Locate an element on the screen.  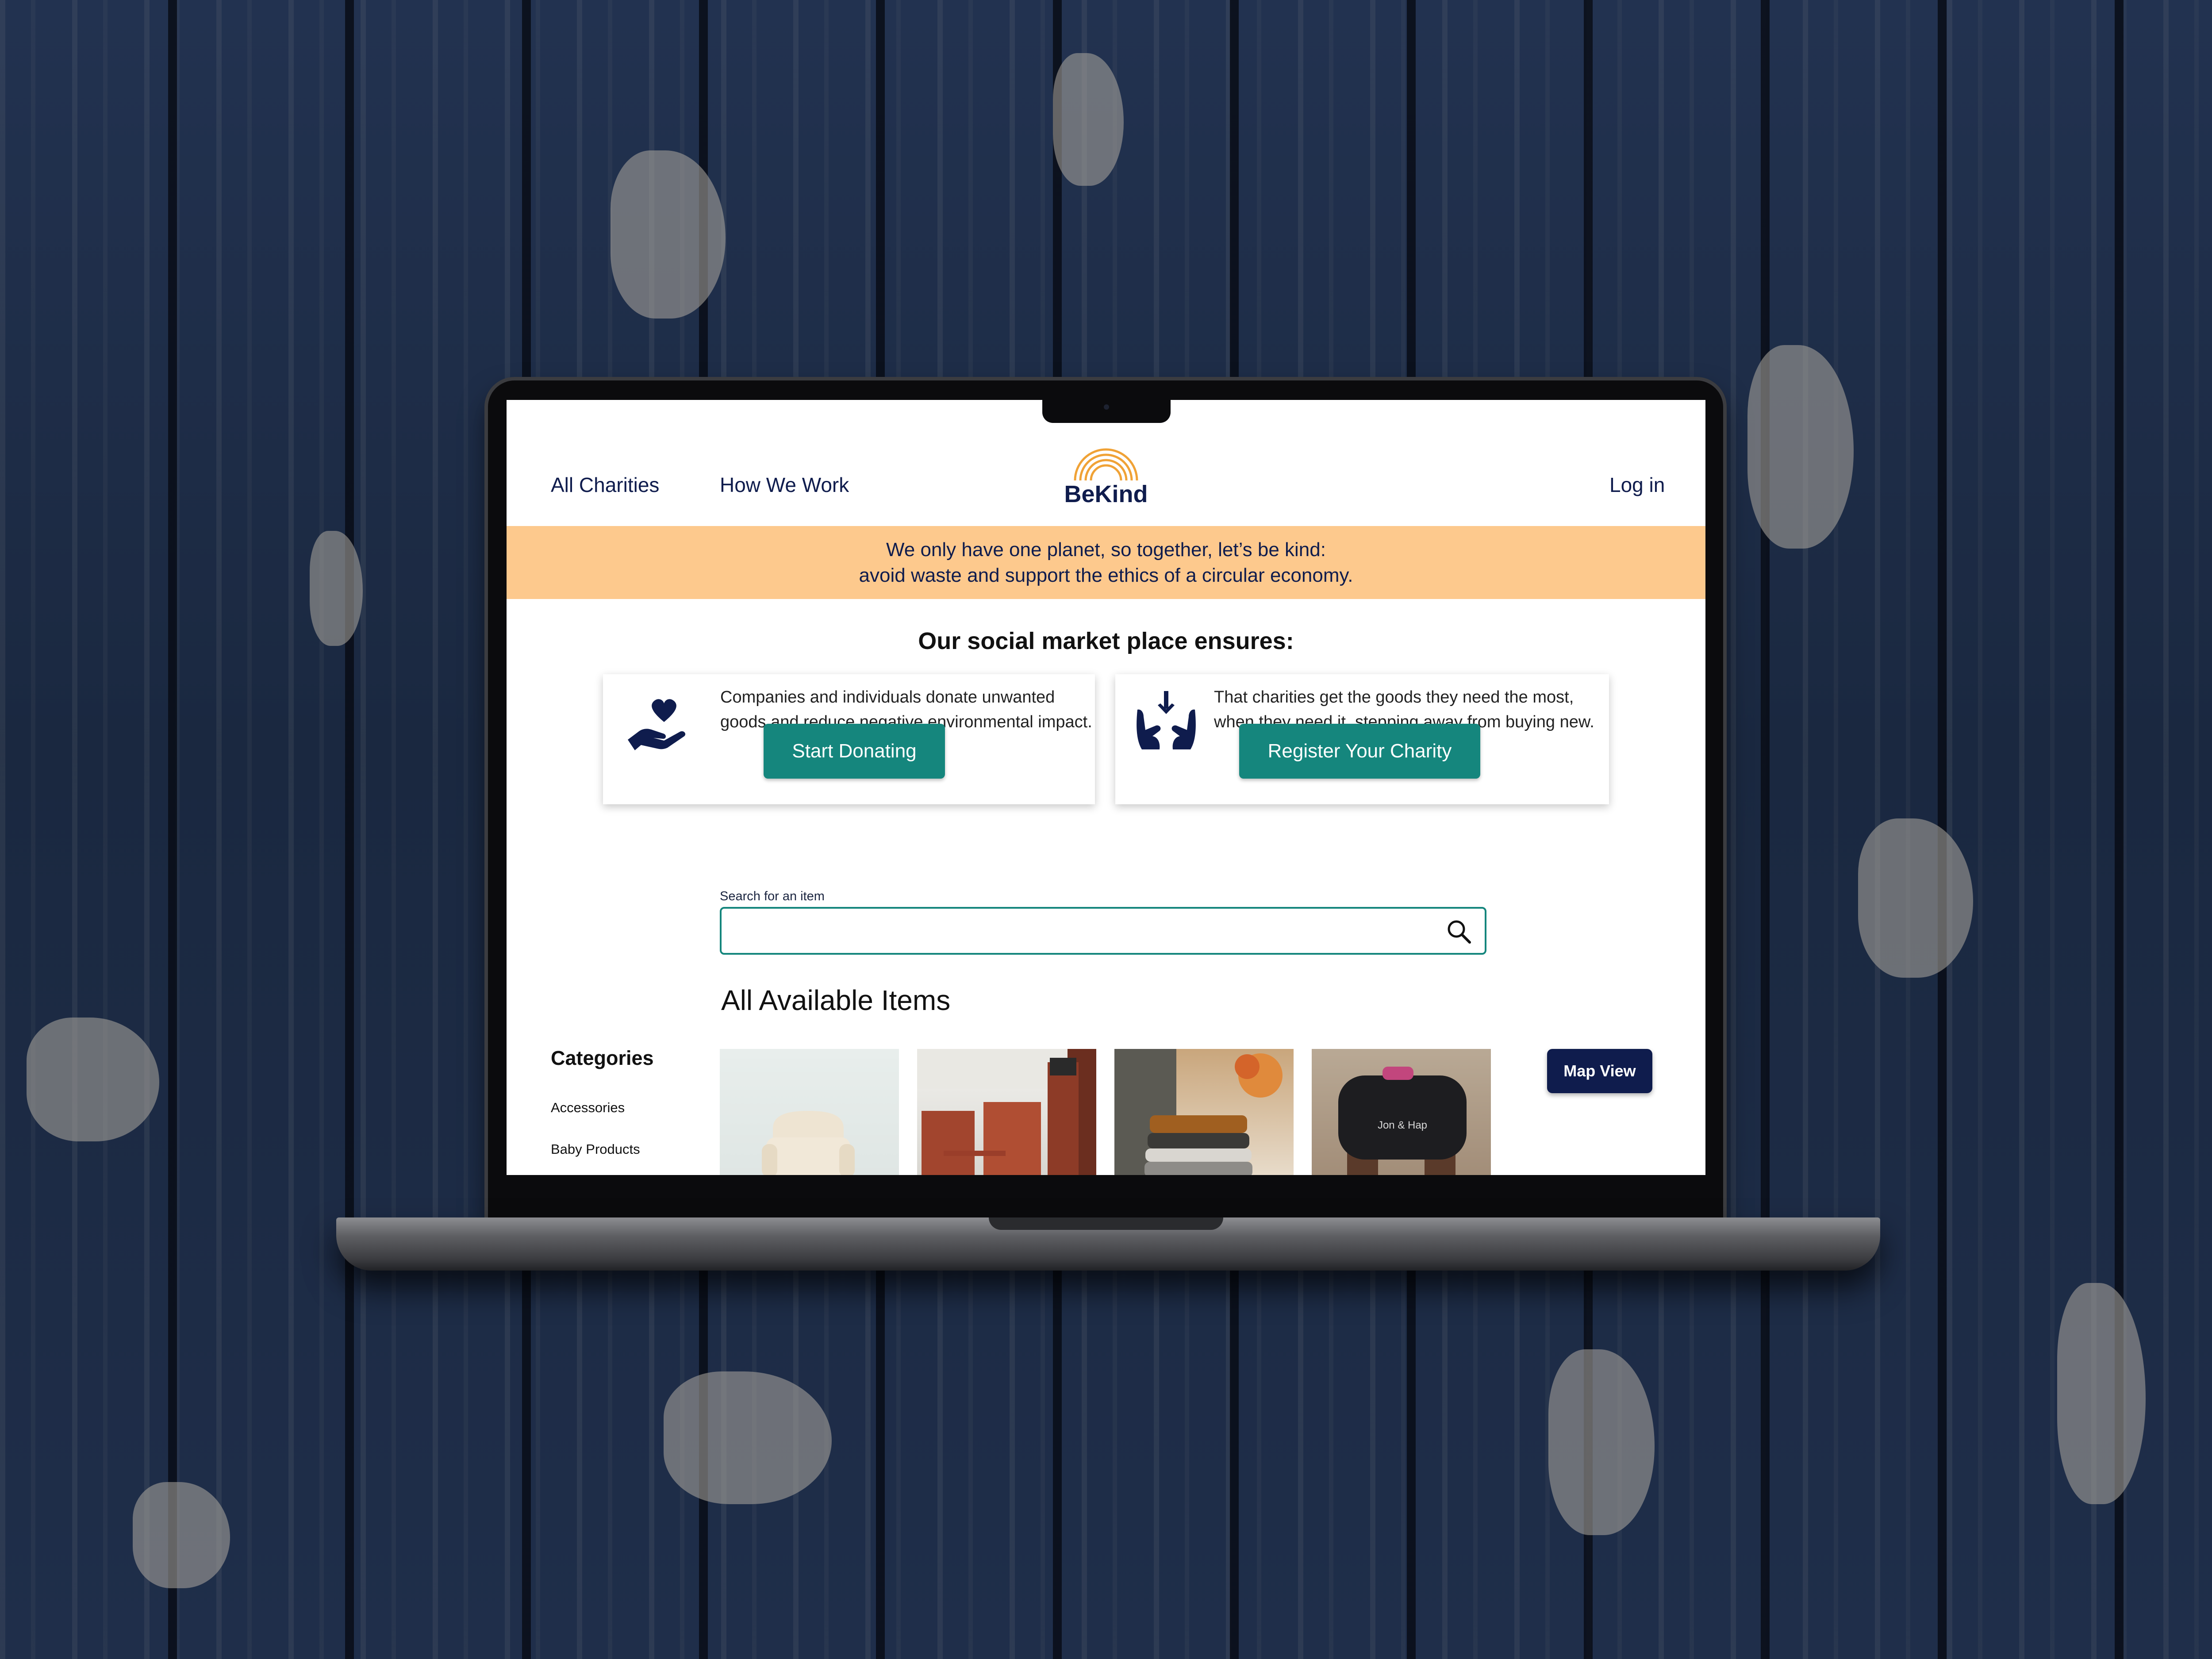
item-thumbnail-bag: Jon & Hap is located at coordinates (1401, 1112).